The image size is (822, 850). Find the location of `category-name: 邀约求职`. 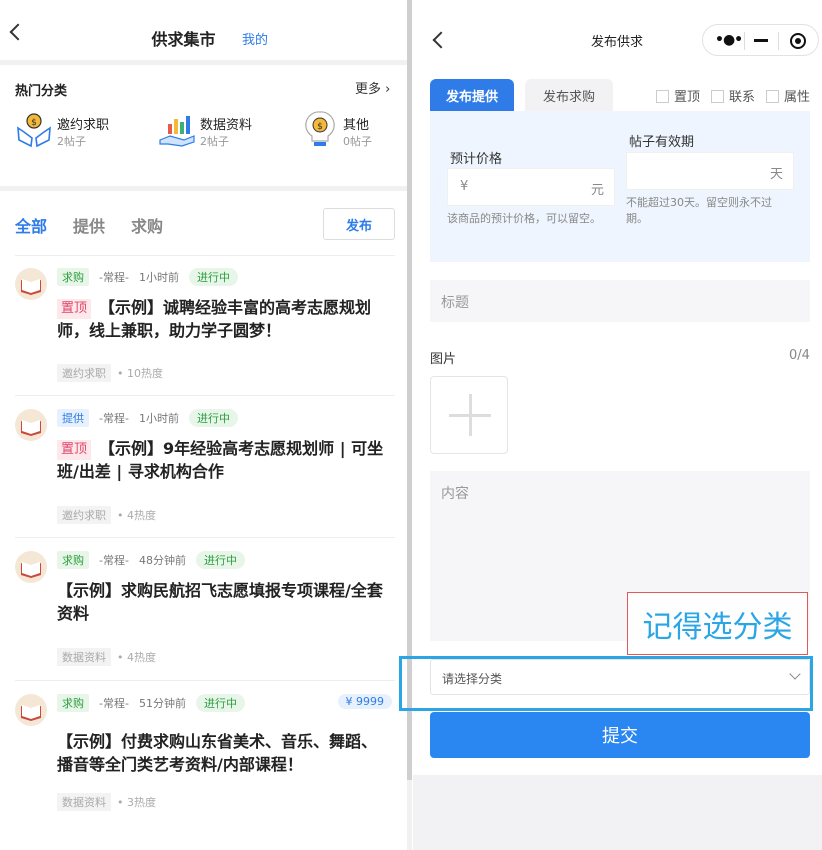

category-name: 邀约求职 is located at coordinates (83, 125).